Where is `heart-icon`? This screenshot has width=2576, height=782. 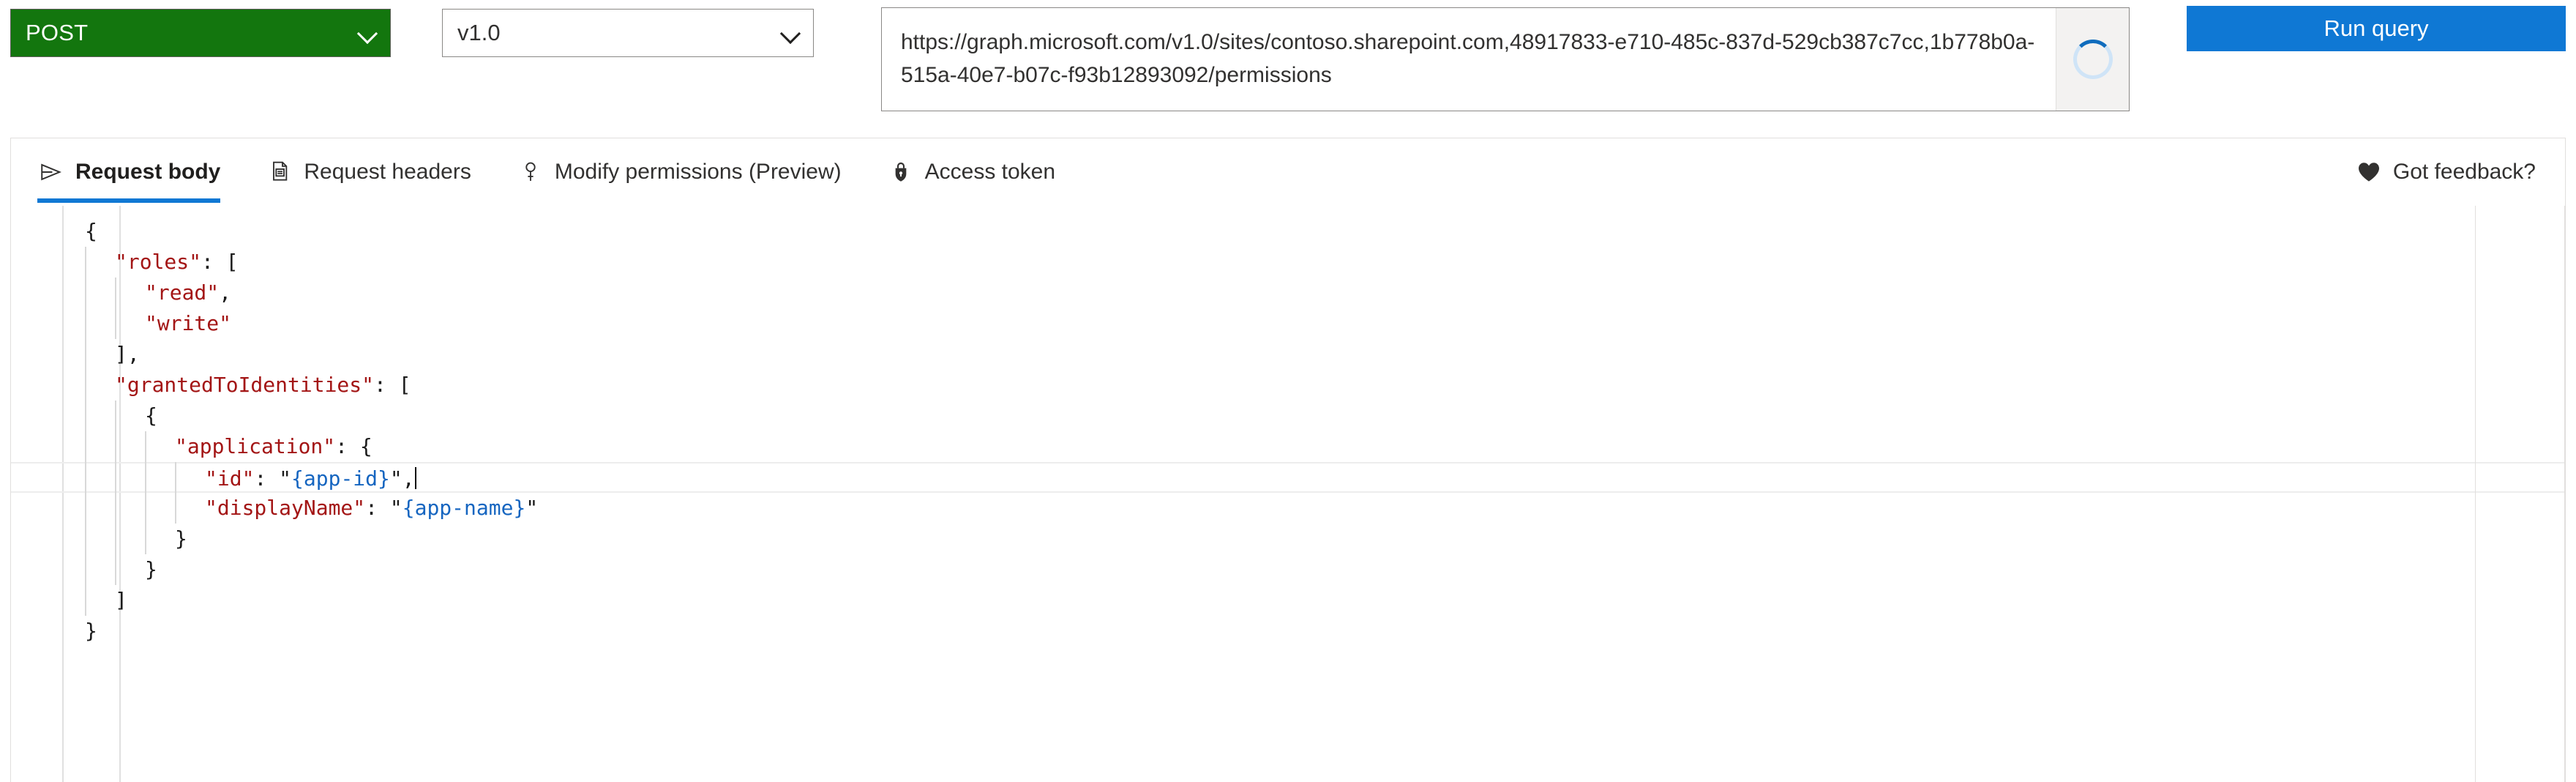 heart-icon is located at coordinates (2369, 172).